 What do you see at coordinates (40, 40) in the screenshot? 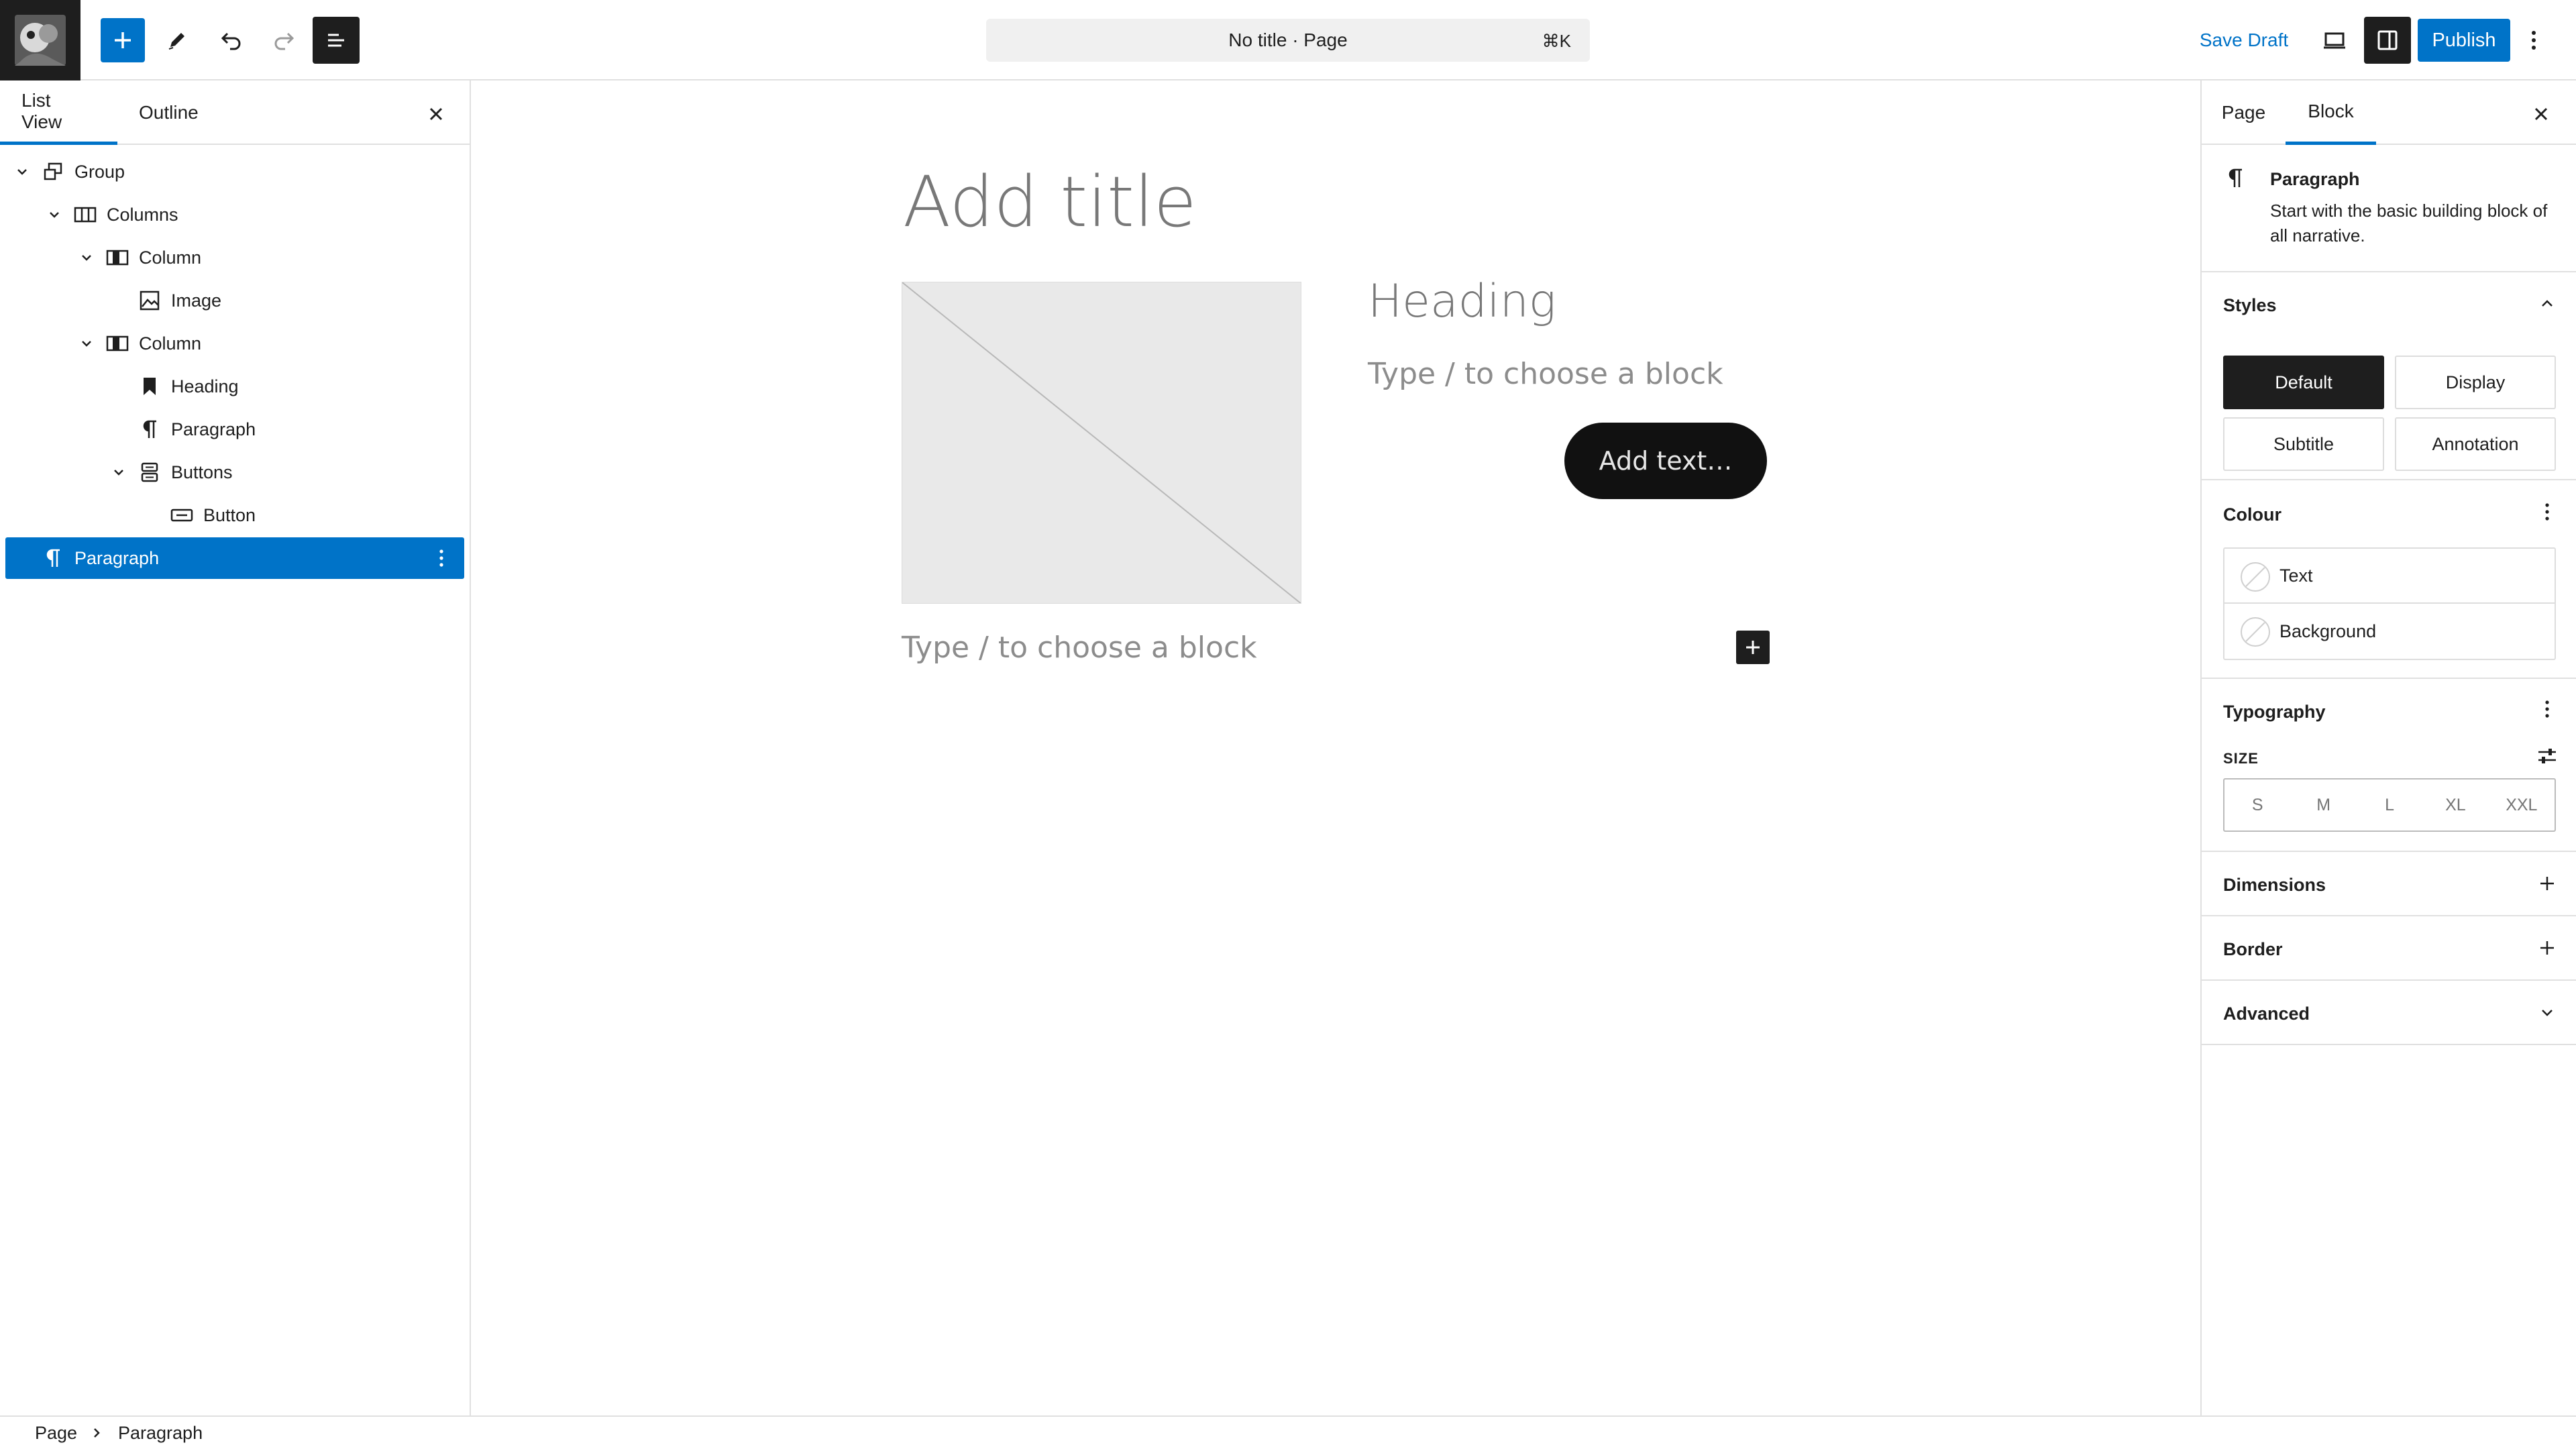
I see `site-logo` at bounding box center [40, 40].